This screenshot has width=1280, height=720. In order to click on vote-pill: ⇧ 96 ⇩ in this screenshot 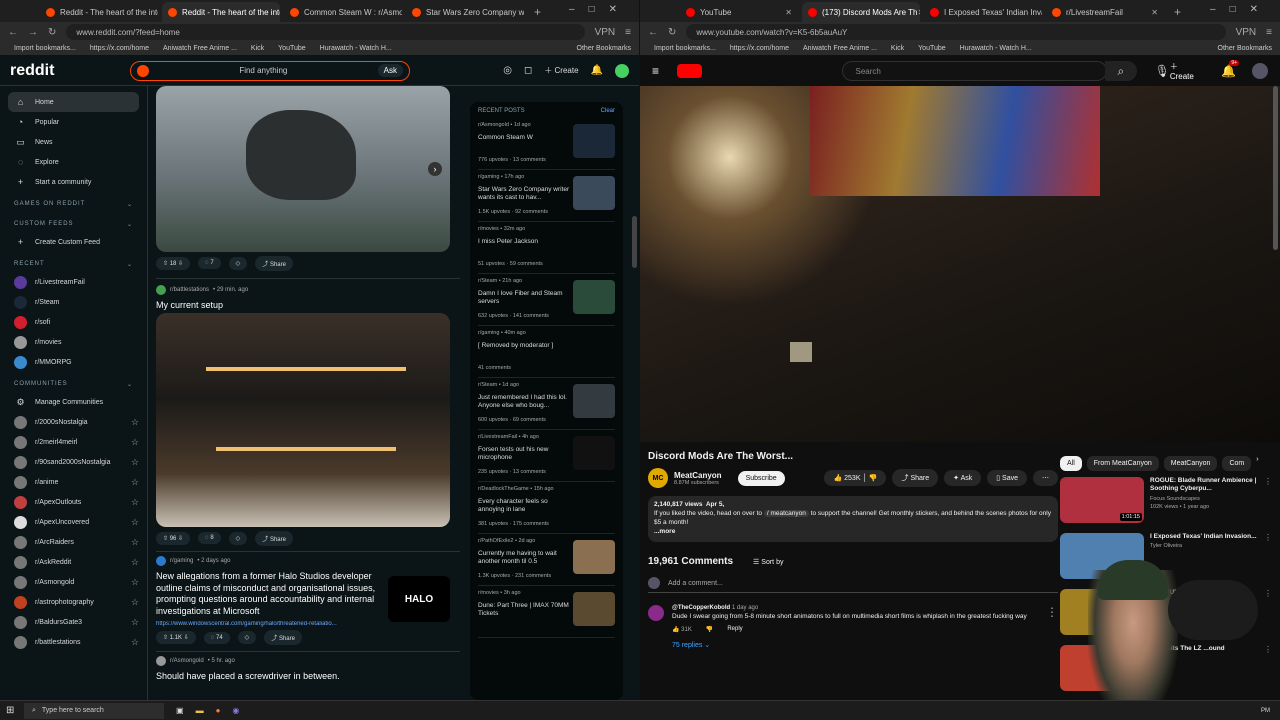, I will do `click(173, 538)`.